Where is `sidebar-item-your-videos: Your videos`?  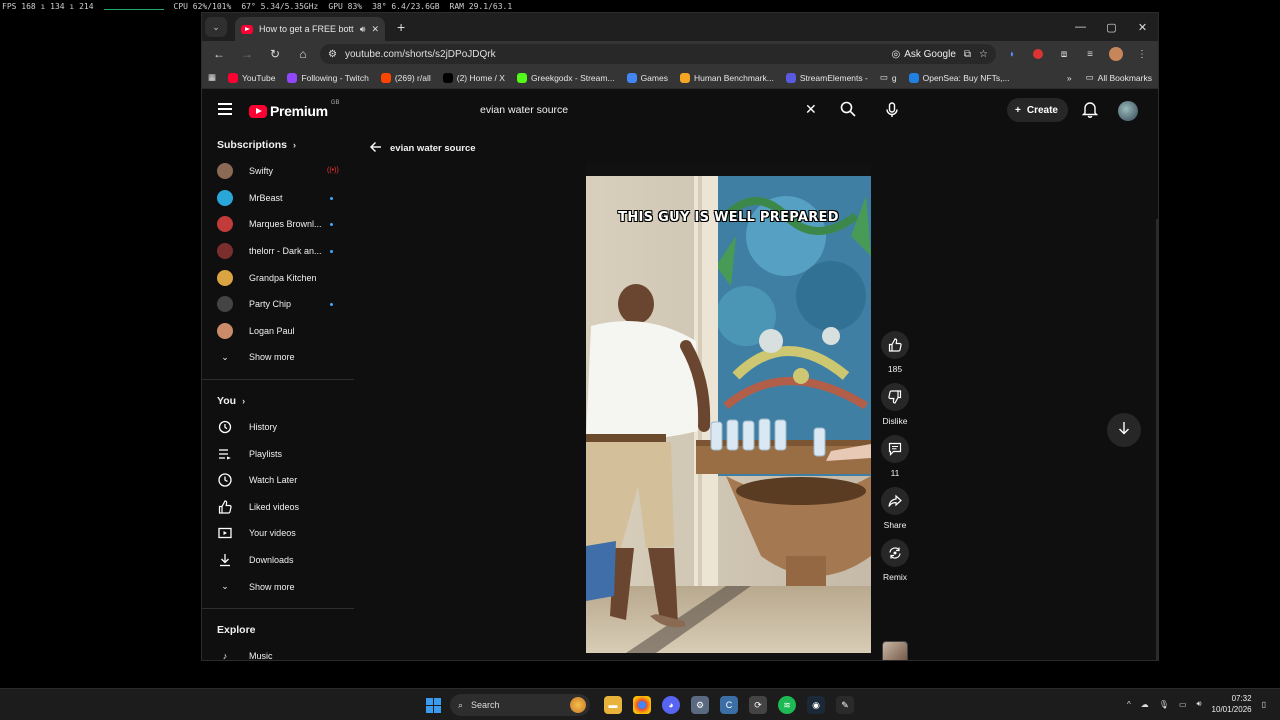
sidebar-item-your-videos: Your videos is located at coordinates (278, 533).